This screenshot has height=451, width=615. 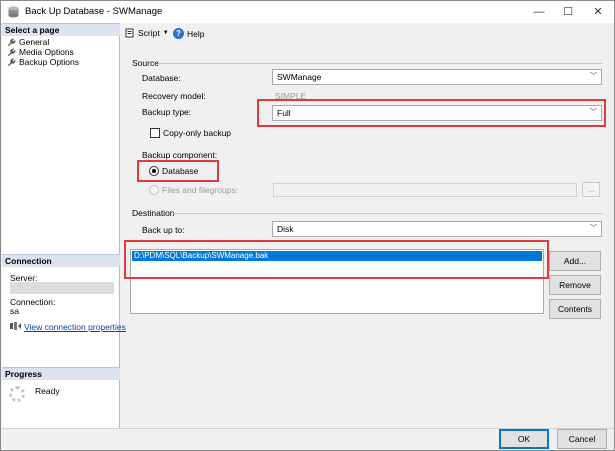 What do you see at coordinates (308, 439) in the screenshot?
I see `dialog-footer: OK Cancel` at bounding box center [308, 439].